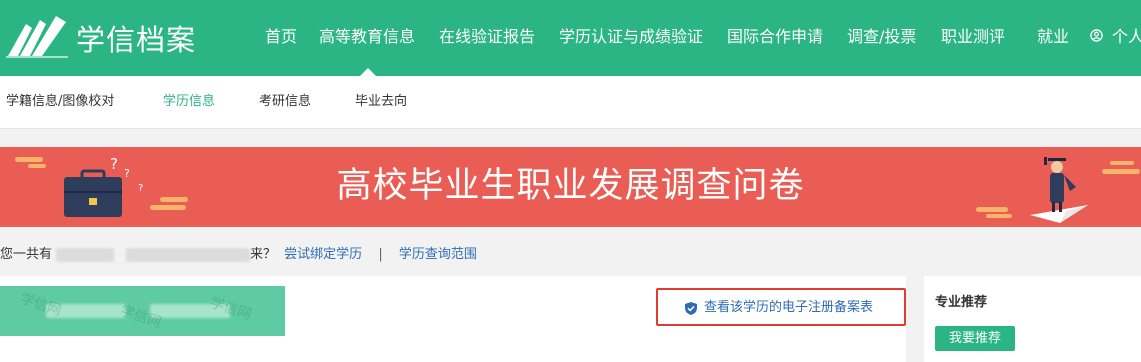 This screenshot has height=362, width=1141. What do you see at coordinates (188, 254) in the screenshot?
I see `blurred-text` at bounding box center [188, 254].